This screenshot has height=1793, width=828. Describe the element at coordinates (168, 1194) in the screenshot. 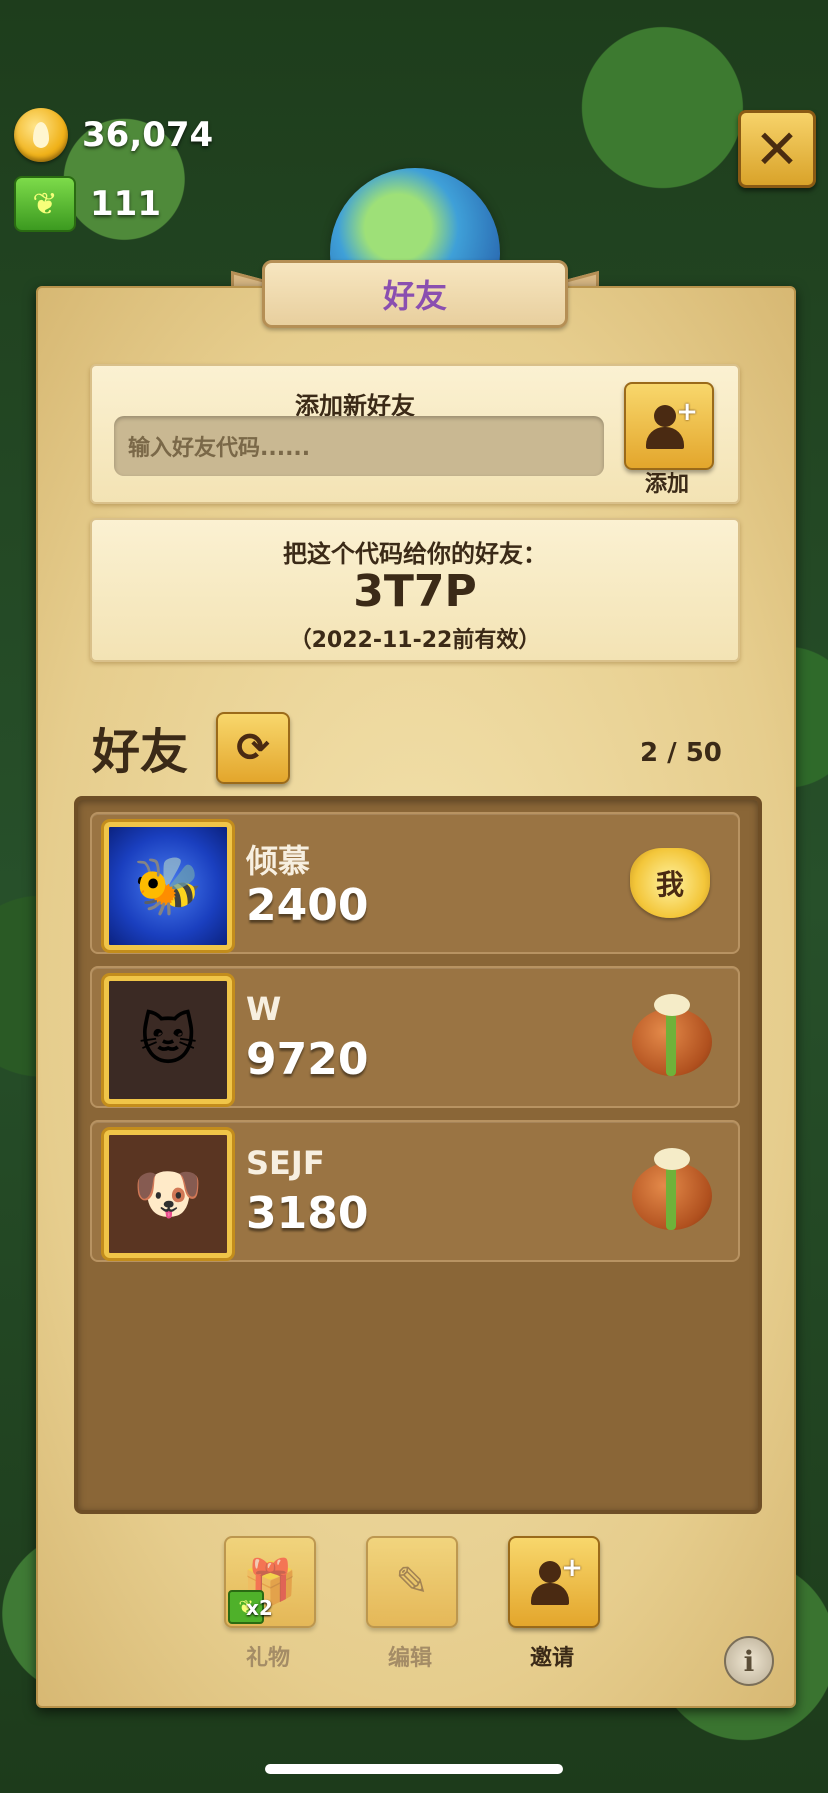

I see `dog-avatar: 🐶` at that location.